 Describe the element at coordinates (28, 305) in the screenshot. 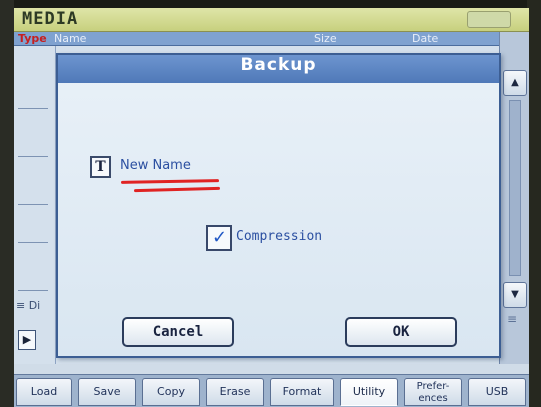

I see `directory-label: ≡ Di` at that location.